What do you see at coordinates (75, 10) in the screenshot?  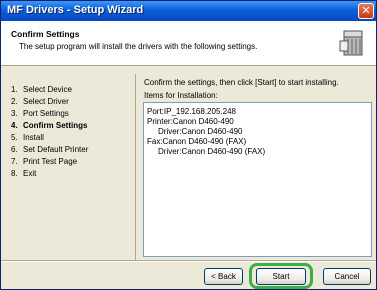 I see `window-title: MF Drivers - Setup Wizard` at bounding box center [75, 10].